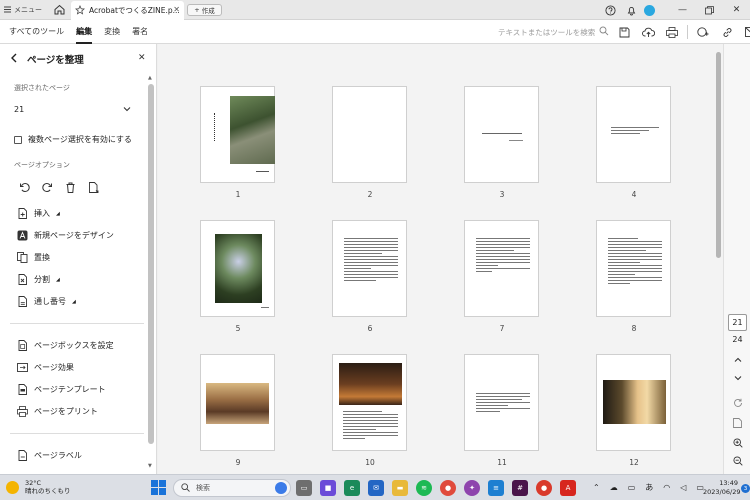 The image size is (750, 500). I want to click on acrobat-icon: A, so click(568, 488).